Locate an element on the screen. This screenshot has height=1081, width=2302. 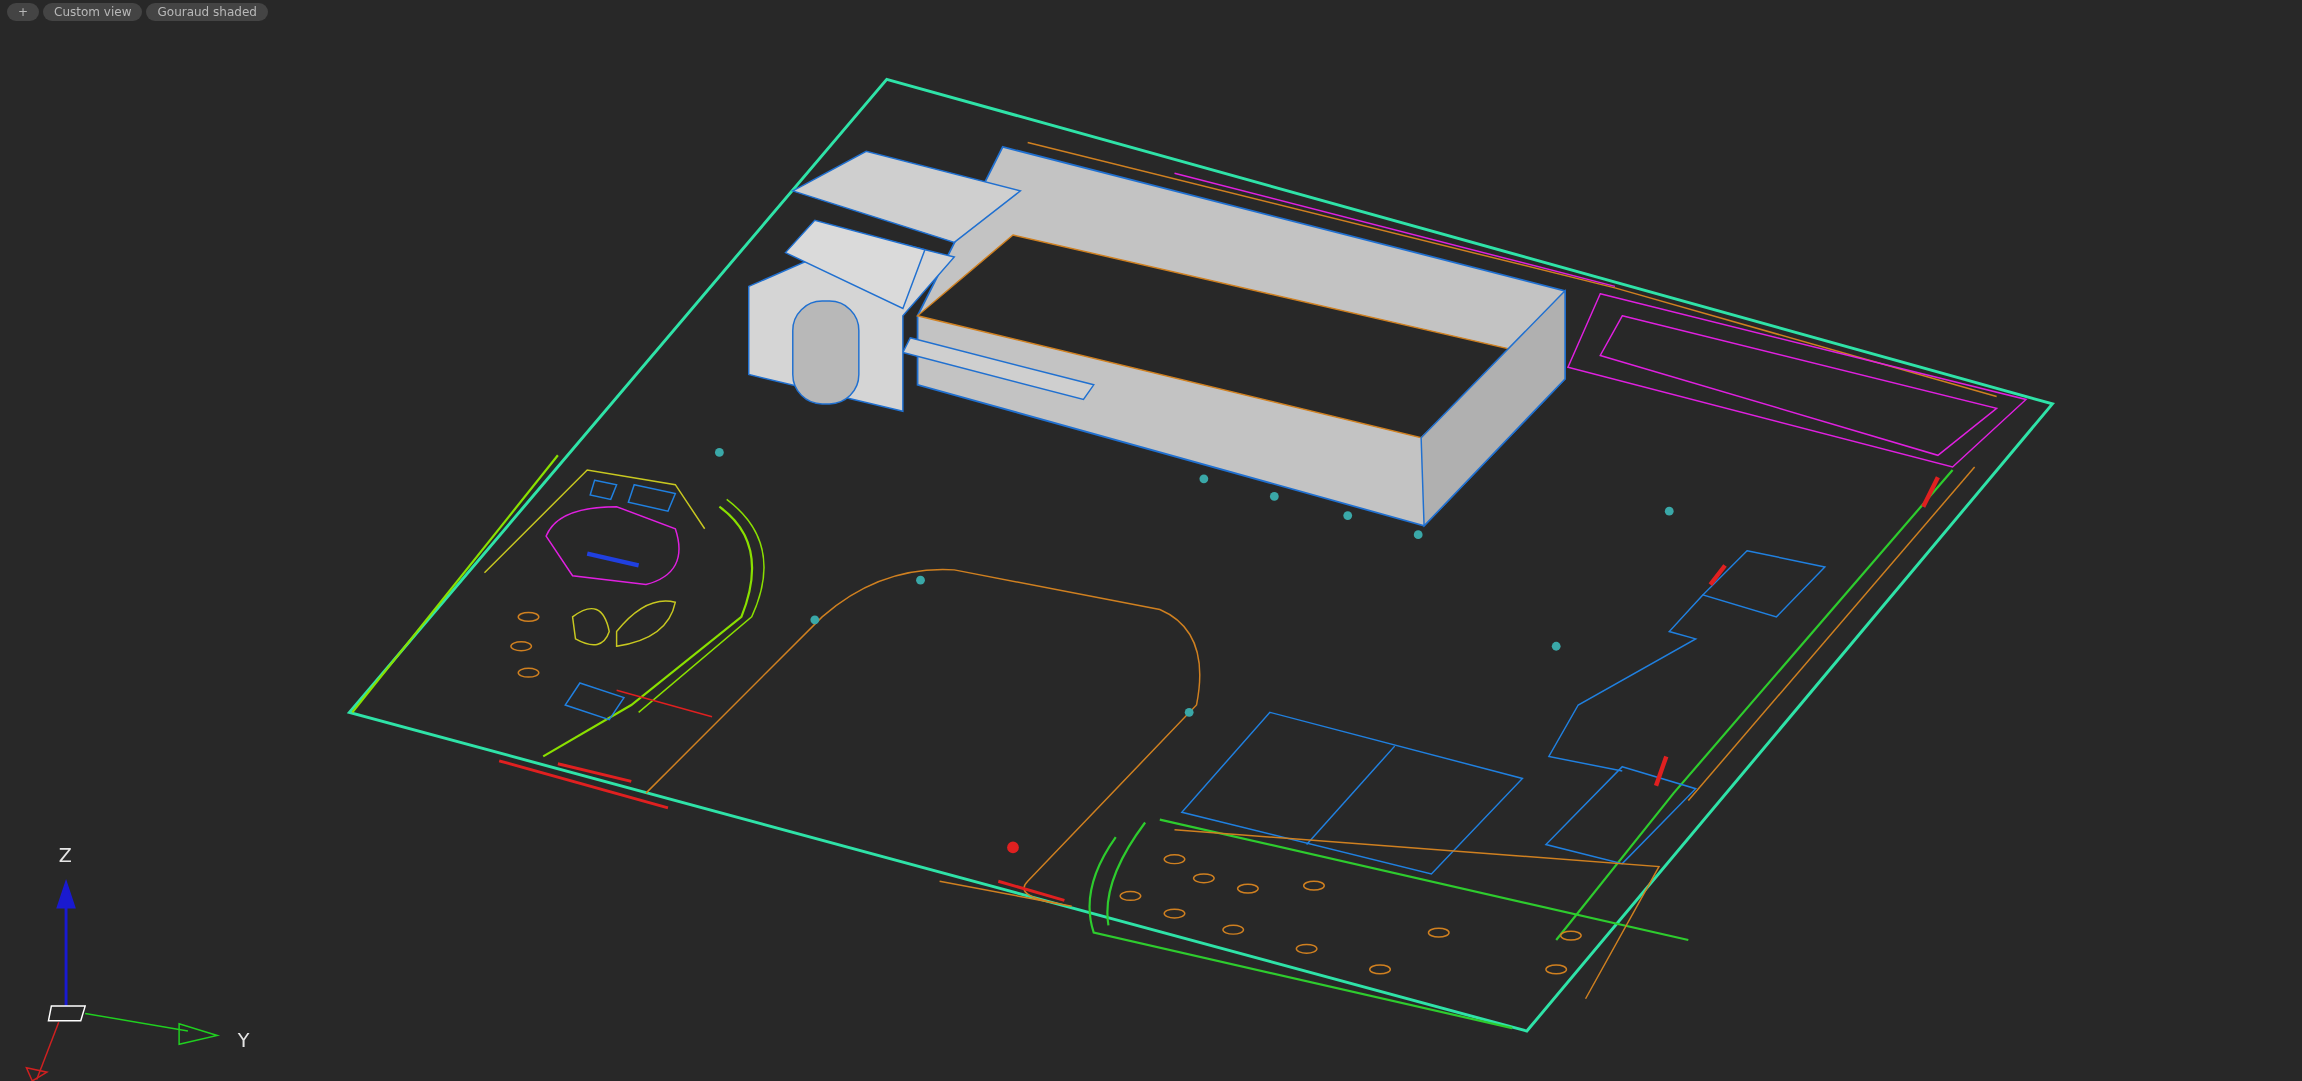
view-option-button: Gouraud shaded is located at coordinates (207, 12).